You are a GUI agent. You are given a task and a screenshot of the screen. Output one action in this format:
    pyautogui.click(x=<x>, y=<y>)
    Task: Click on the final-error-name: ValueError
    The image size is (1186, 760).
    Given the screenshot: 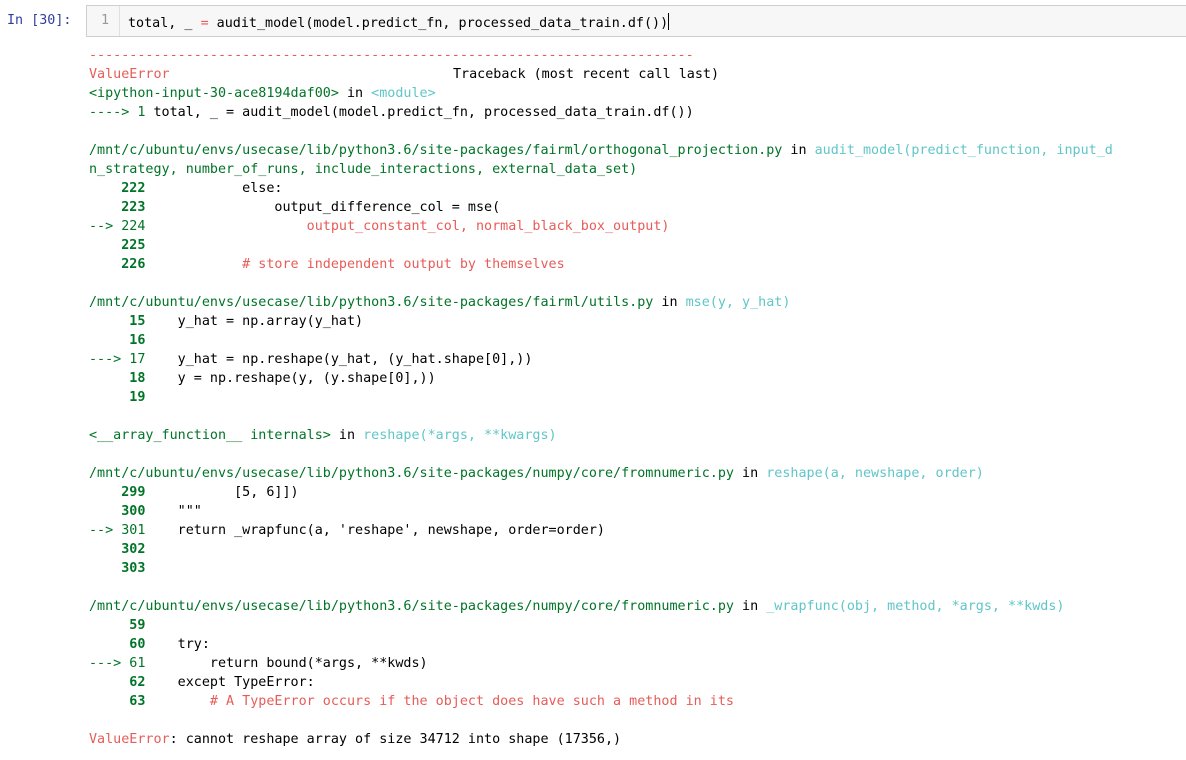 What is the action you would take?
    pyautogui.click(x=129, y=739)
    